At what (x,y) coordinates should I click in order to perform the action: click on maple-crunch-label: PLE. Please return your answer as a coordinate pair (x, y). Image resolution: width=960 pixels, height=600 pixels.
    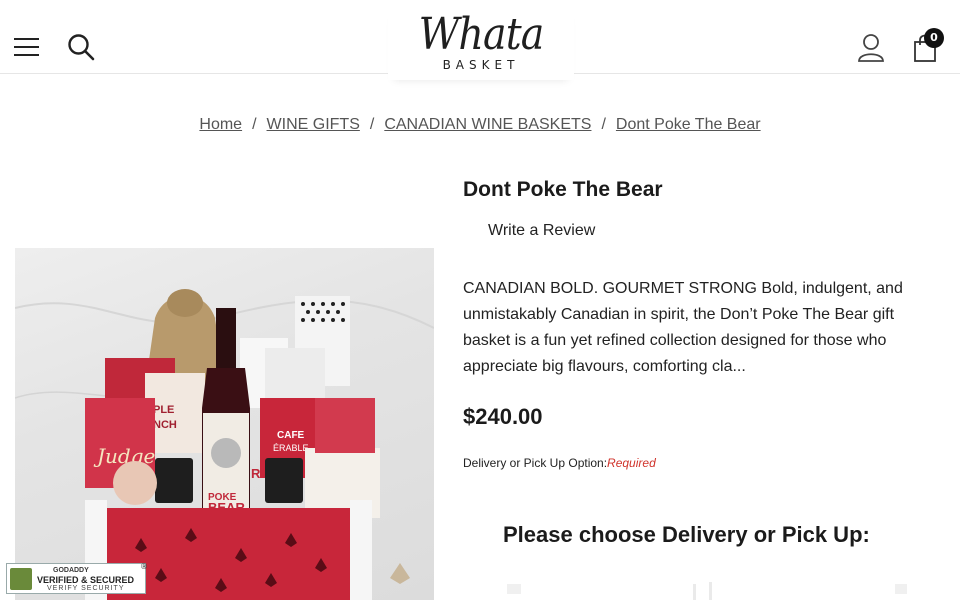
    Looking at the image, I should click on (163, 410).